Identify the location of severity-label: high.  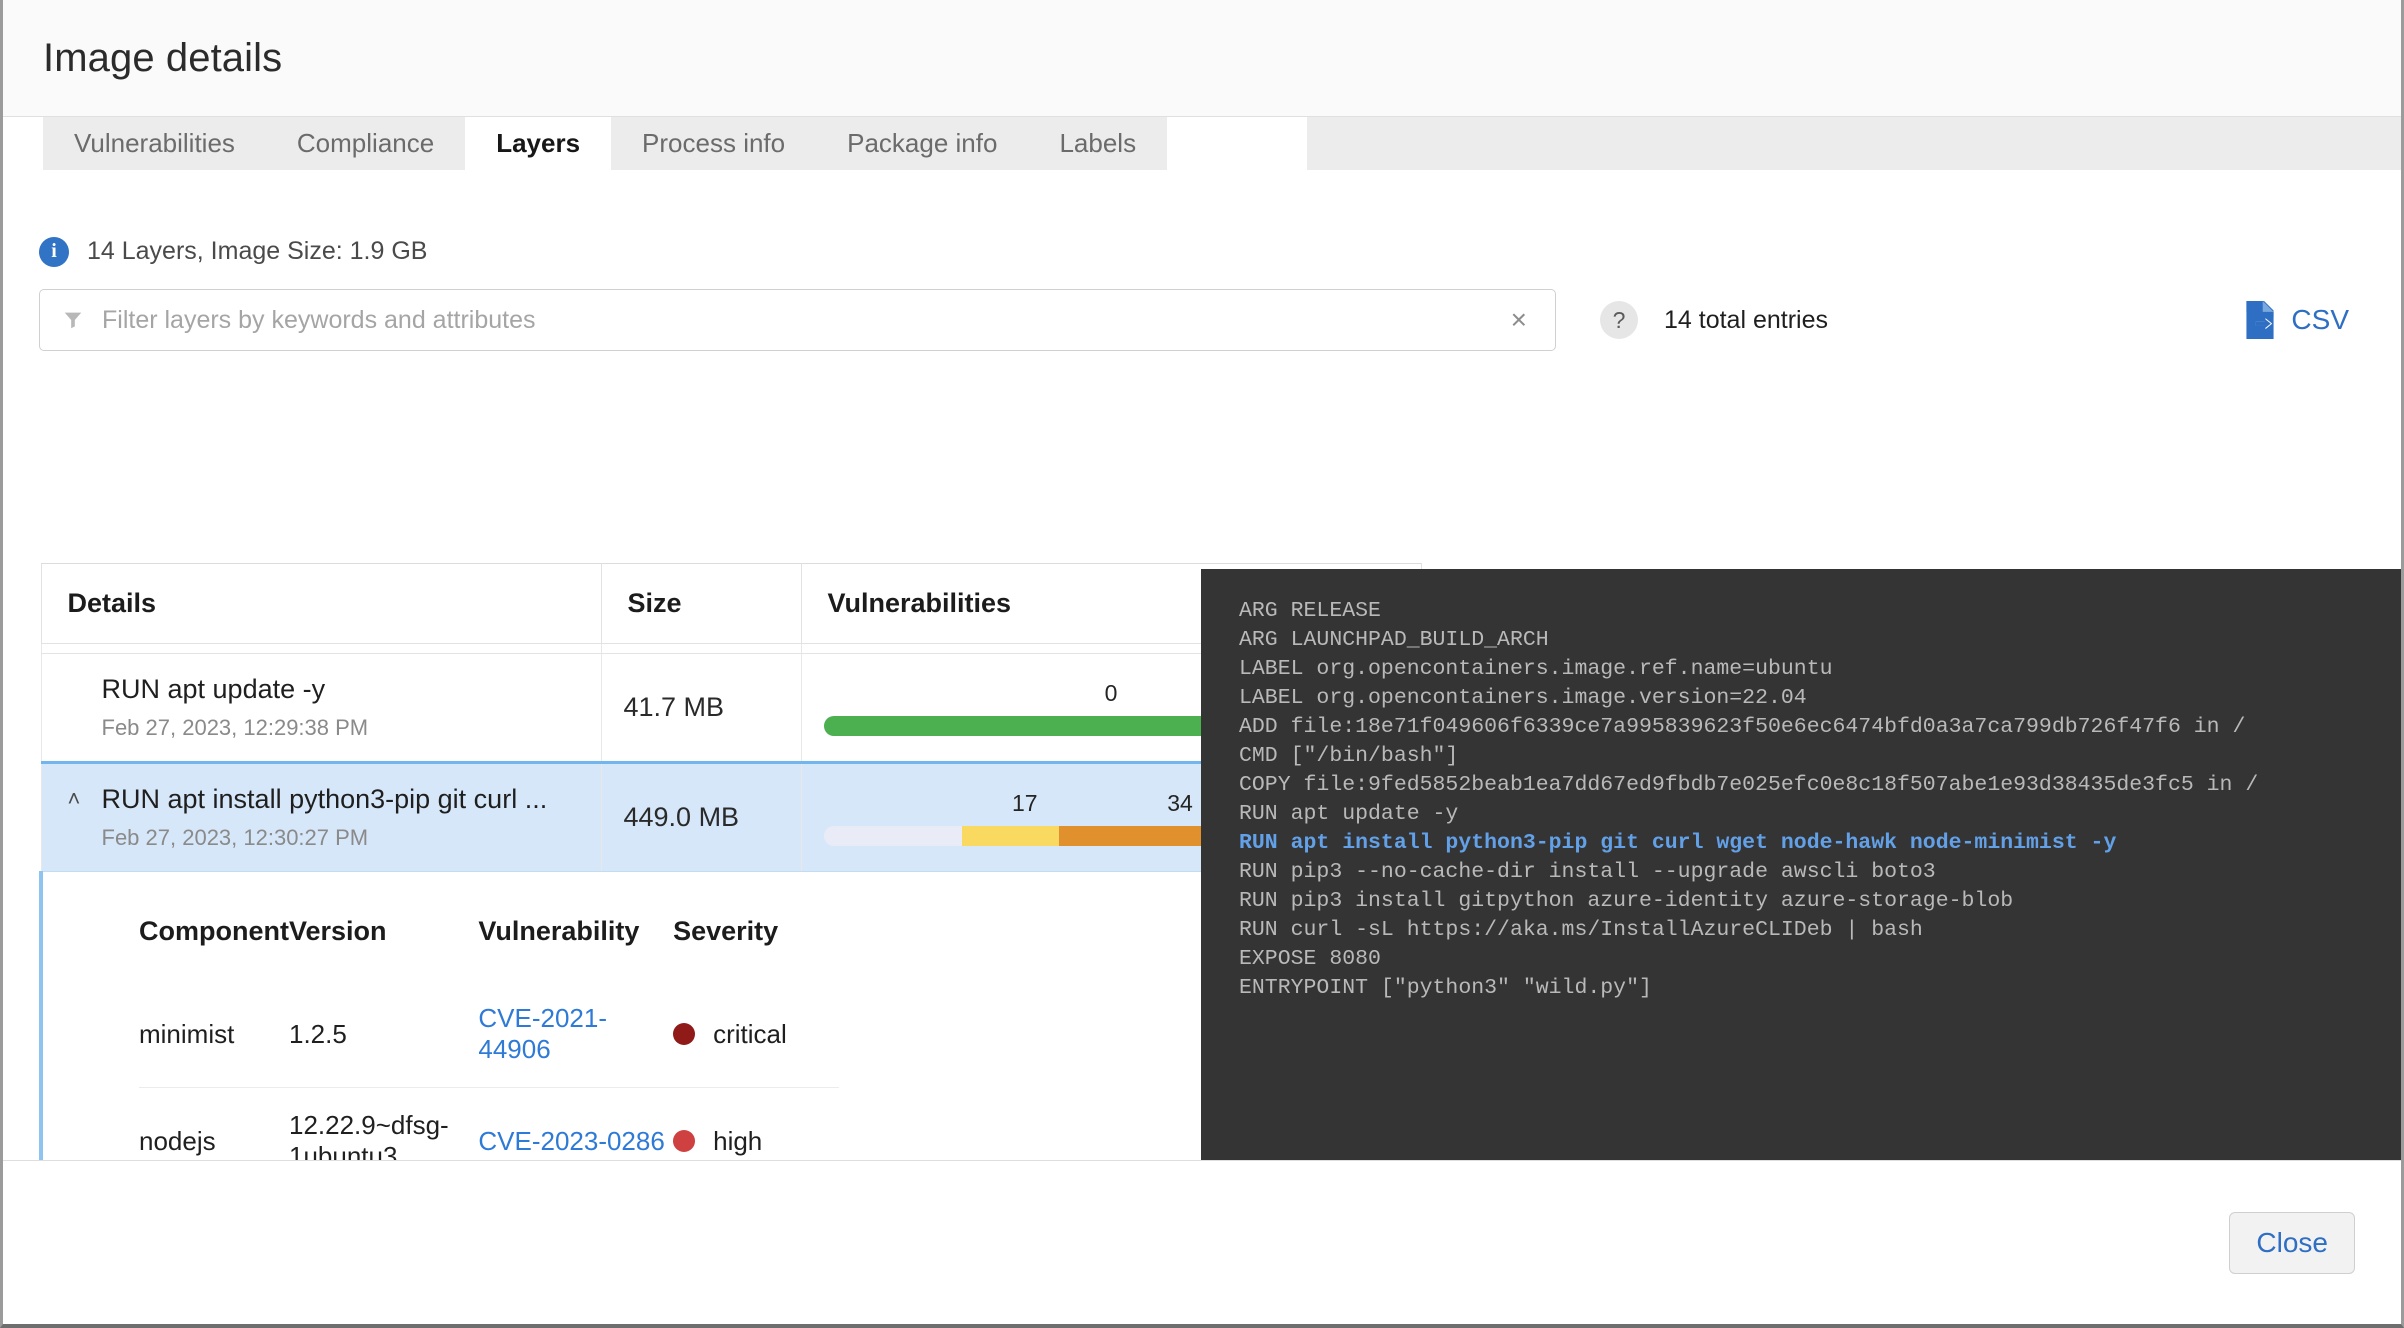
(738, 1140).